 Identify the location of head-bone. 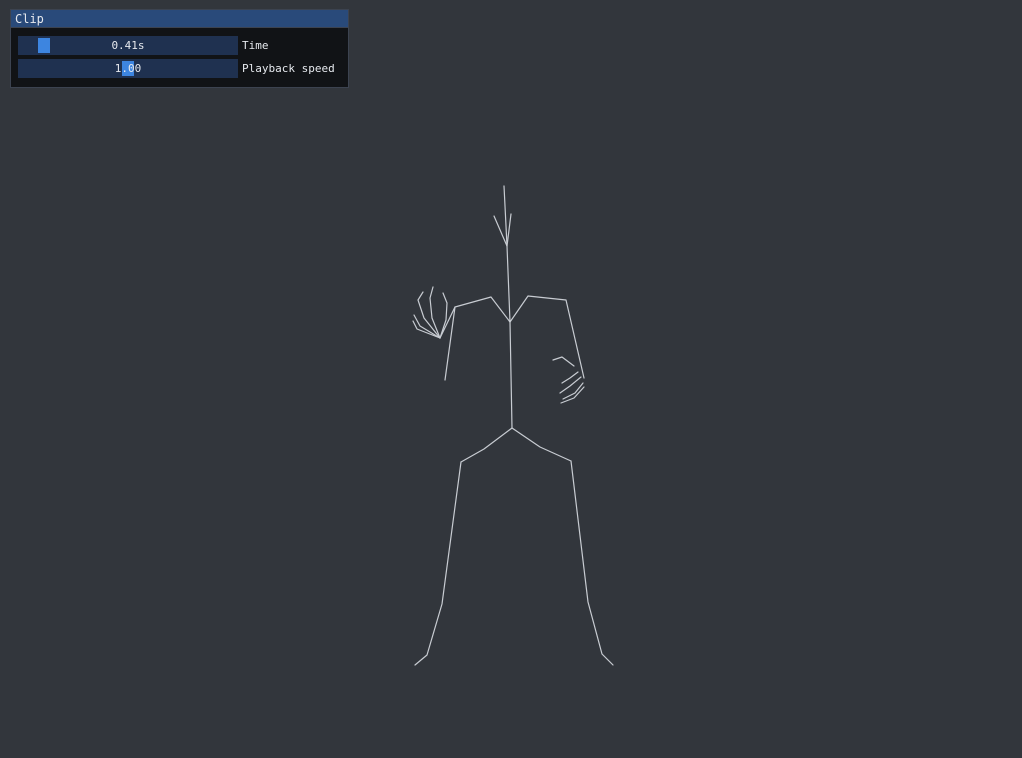
(505, 216).